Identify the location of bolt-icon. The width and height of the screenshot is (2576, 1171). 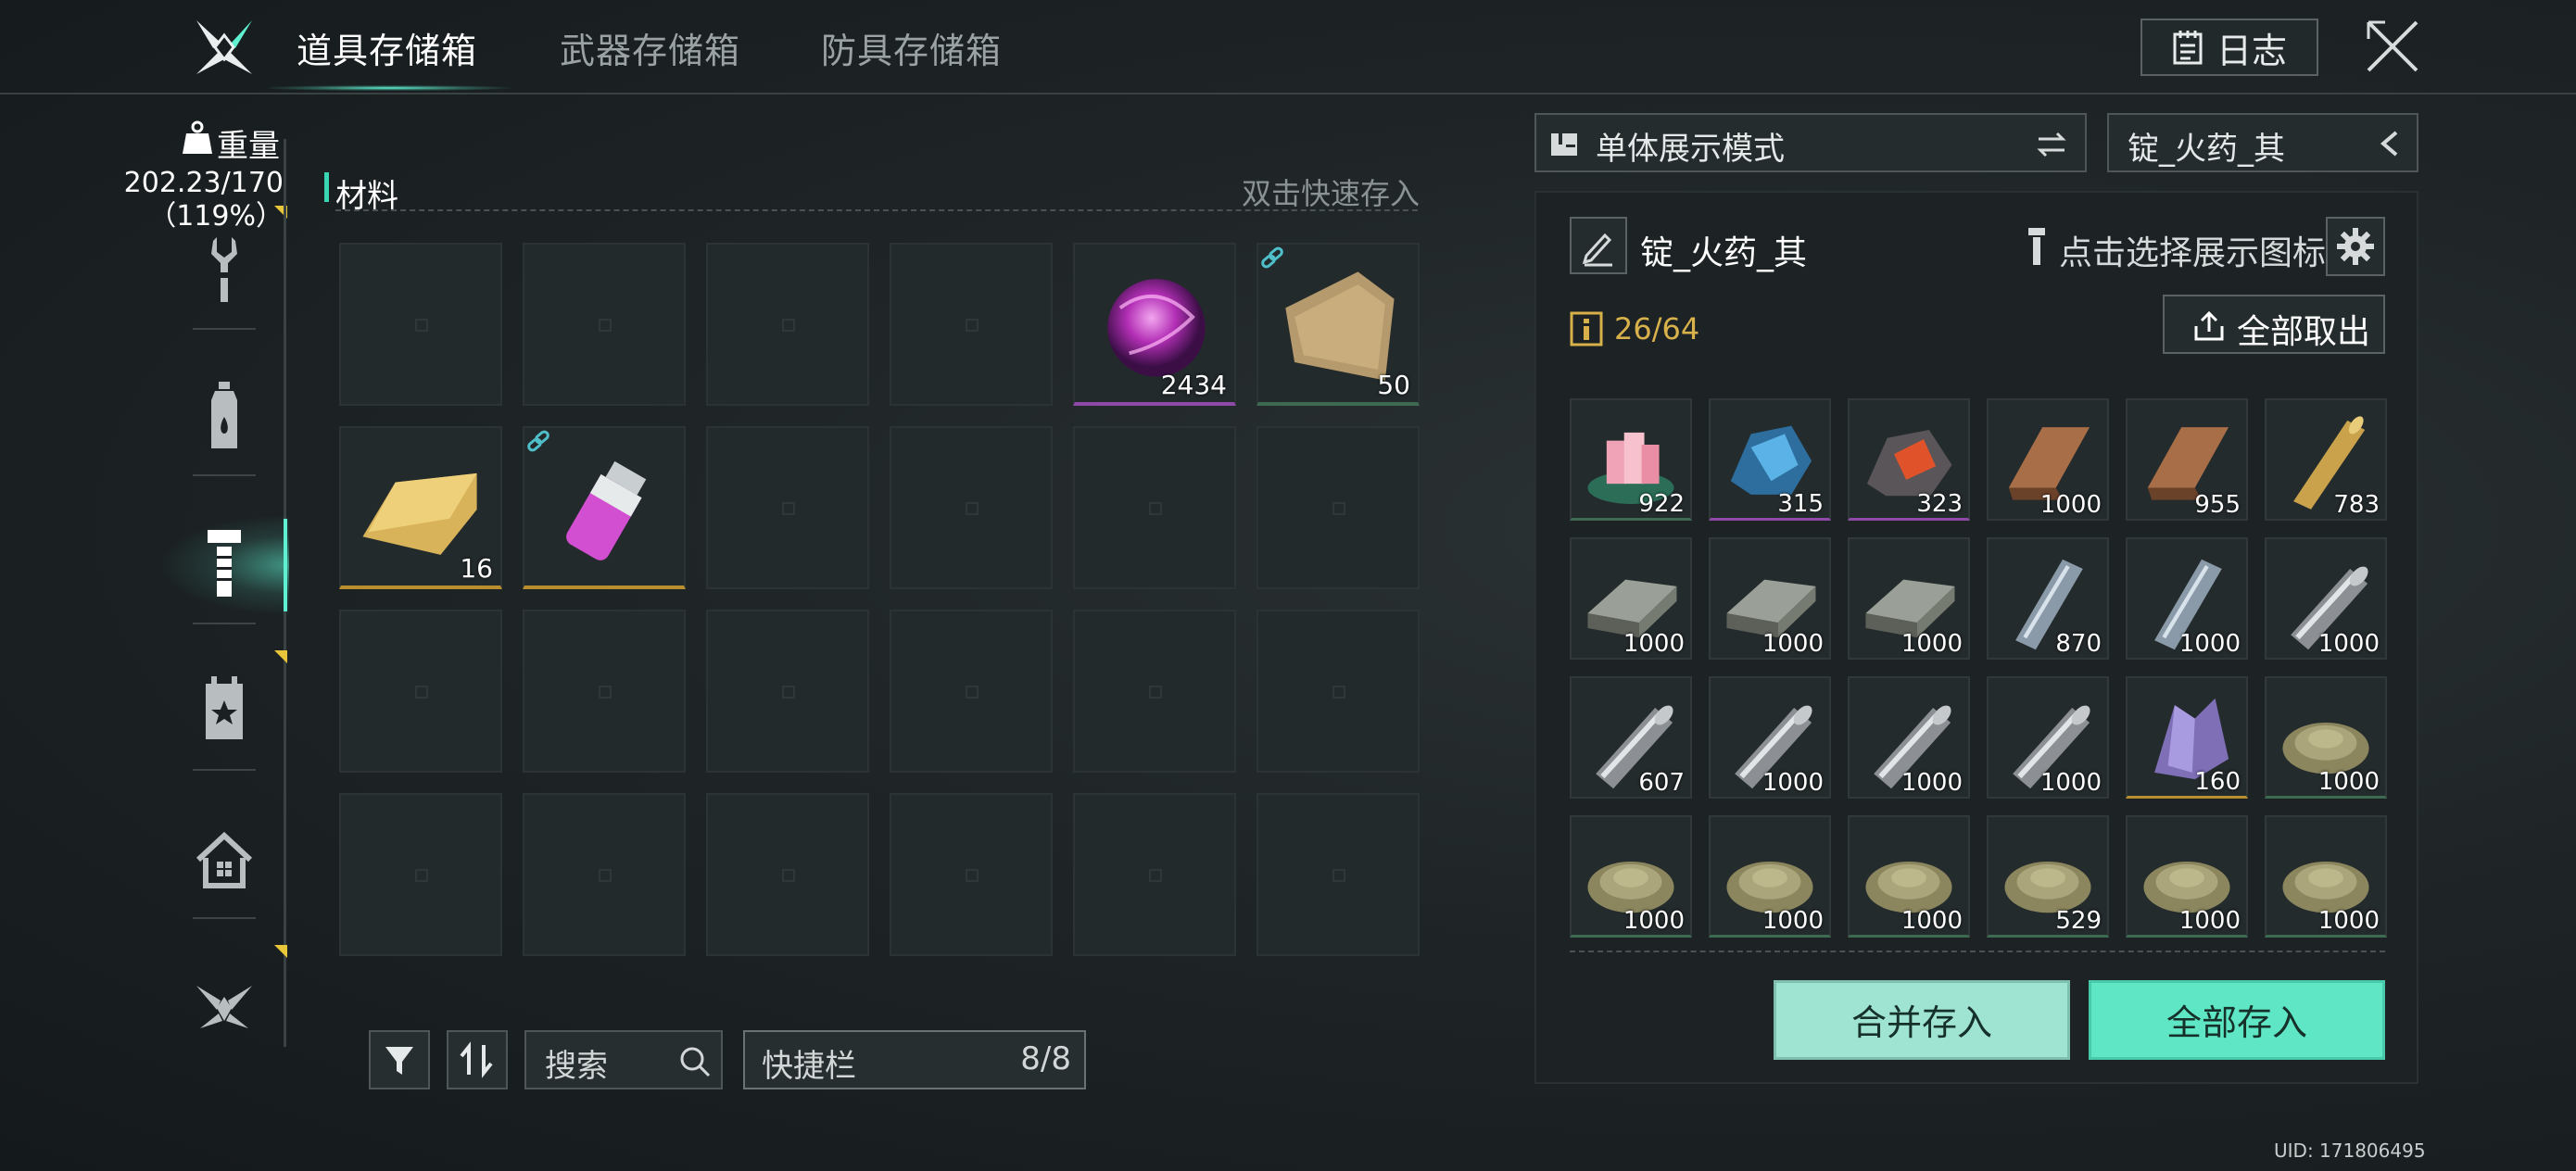
(224, 564).